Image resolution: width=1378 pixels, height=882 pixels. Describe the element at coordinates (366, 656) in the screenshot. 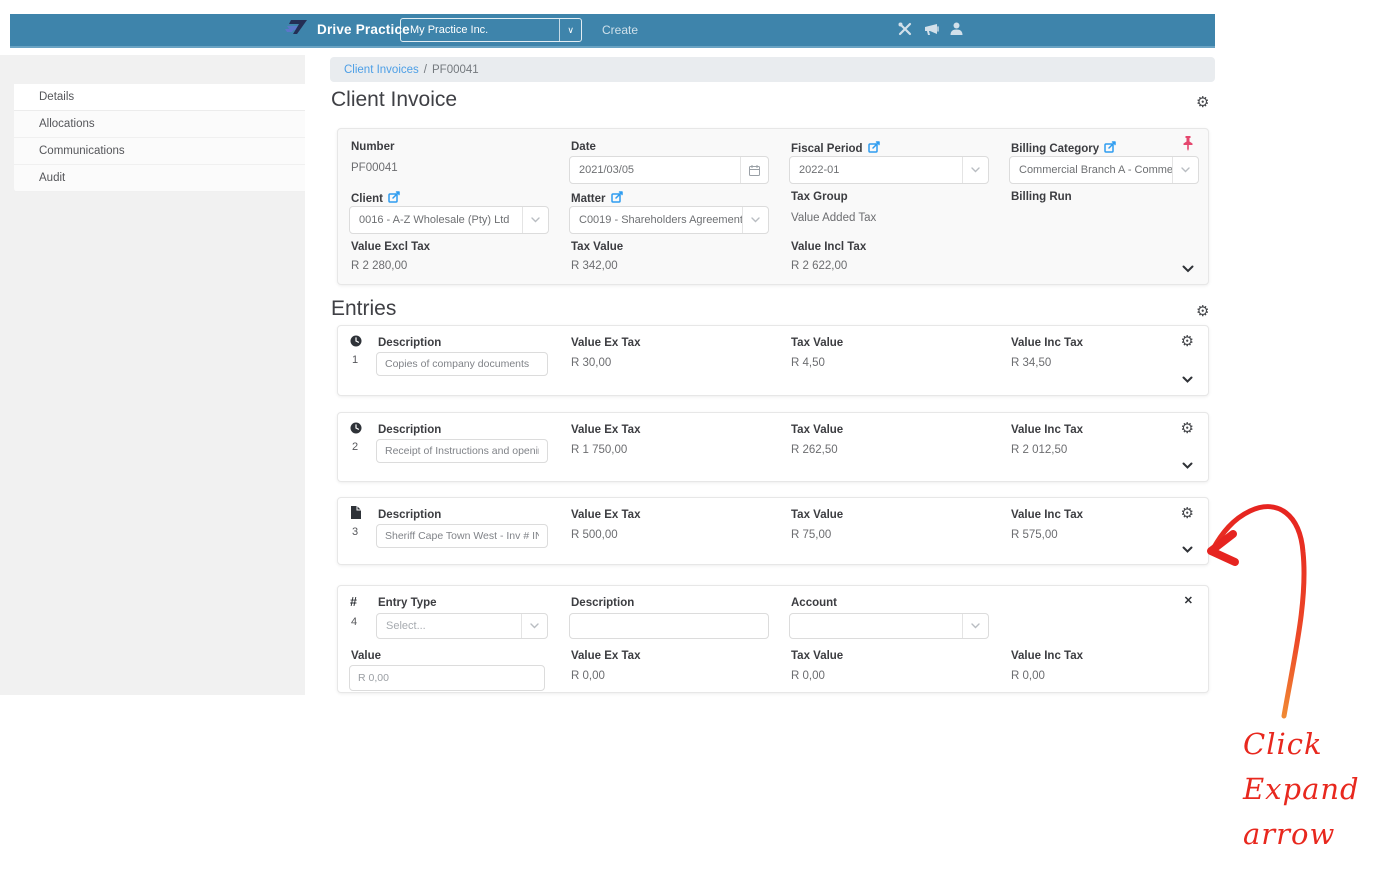

I see `value-label: Value` at that location.